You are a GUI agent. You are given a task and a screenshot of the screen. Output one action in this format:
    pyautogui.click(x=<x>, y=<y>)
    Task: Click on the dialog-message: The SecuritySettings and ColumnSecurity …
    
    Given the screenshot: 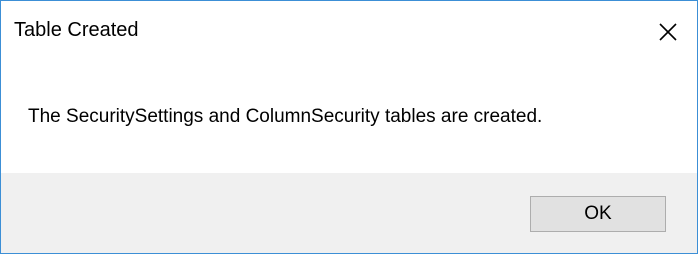 What is the action you would take?
    pyautogui.click(x=285, y=116)
    